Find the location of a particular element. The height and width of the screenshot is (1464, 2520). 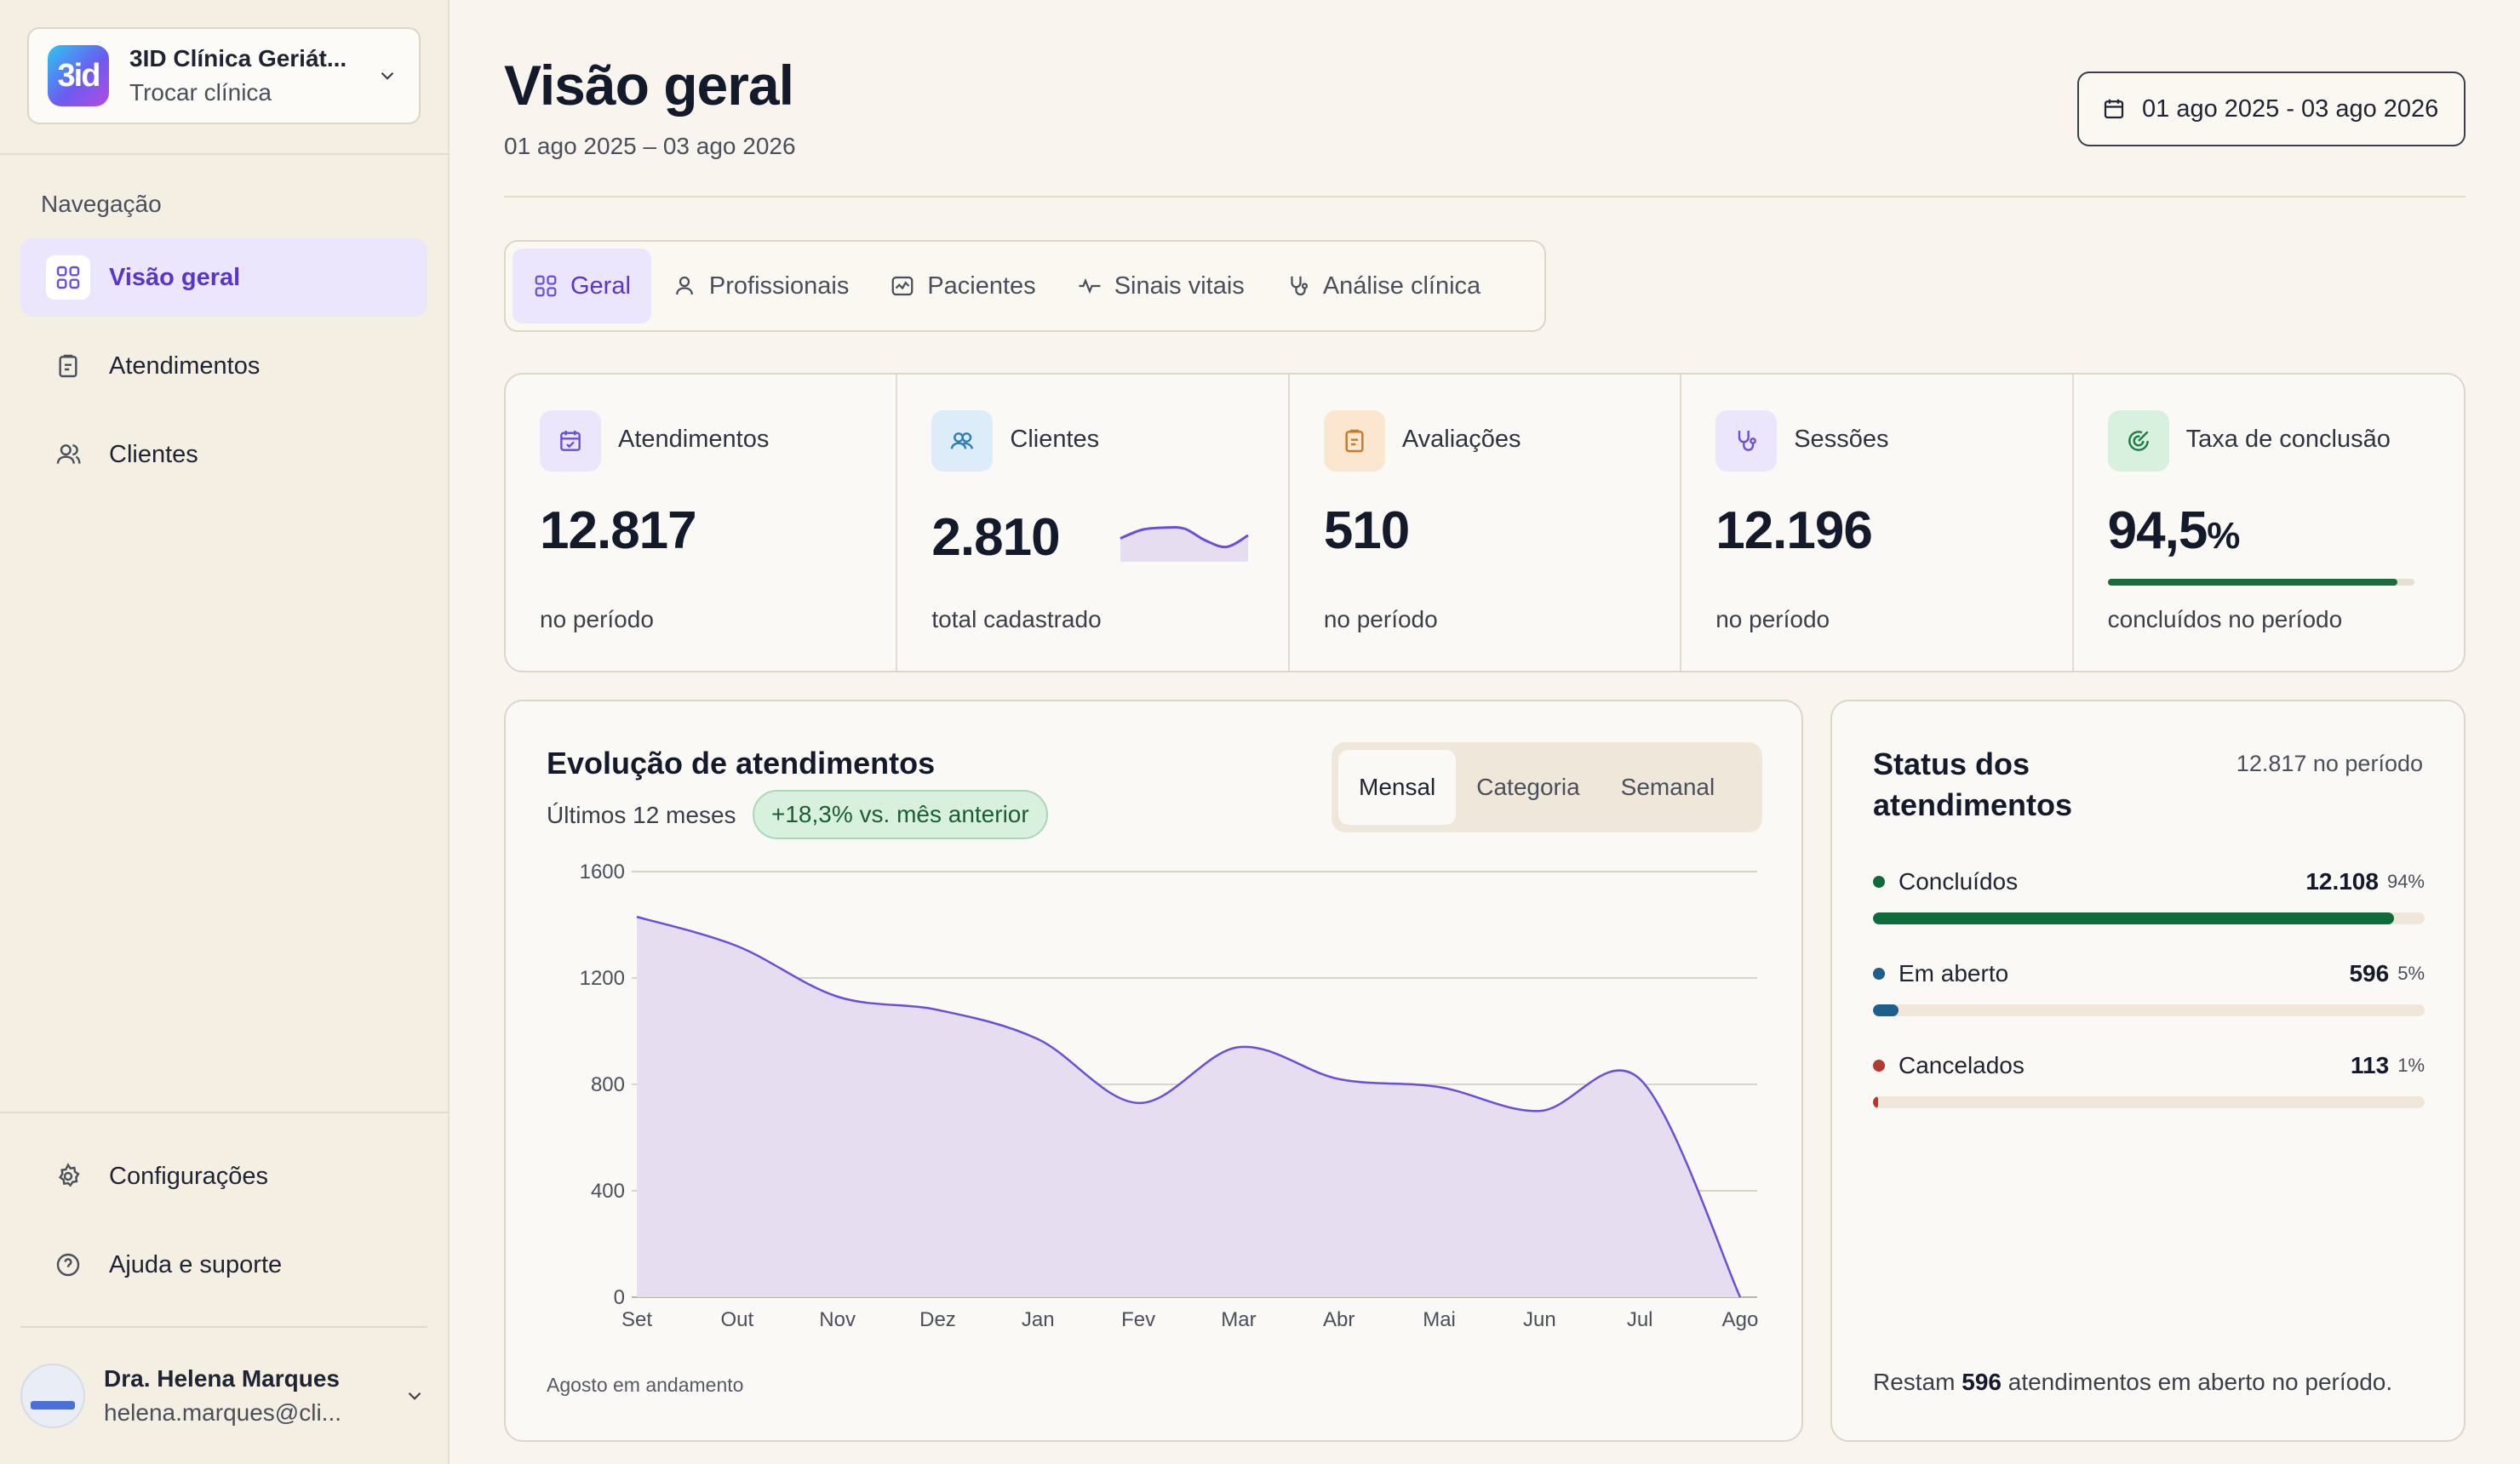

status-footer-pre: Restam is located at coordinates (1914, 1382).